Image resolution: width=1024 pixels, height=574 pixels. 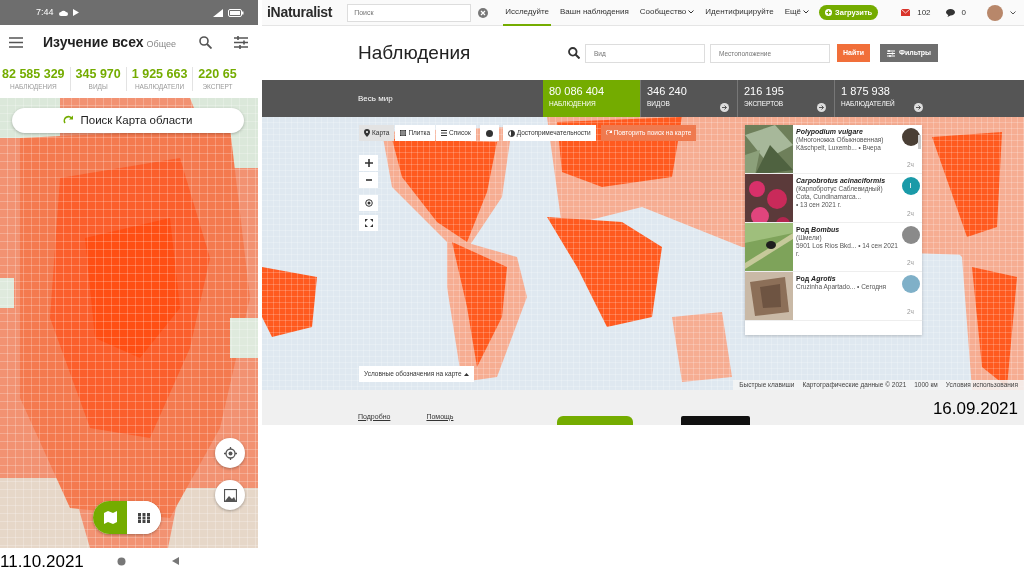 I want to click on chat-icon, so click(x=950, y=12).